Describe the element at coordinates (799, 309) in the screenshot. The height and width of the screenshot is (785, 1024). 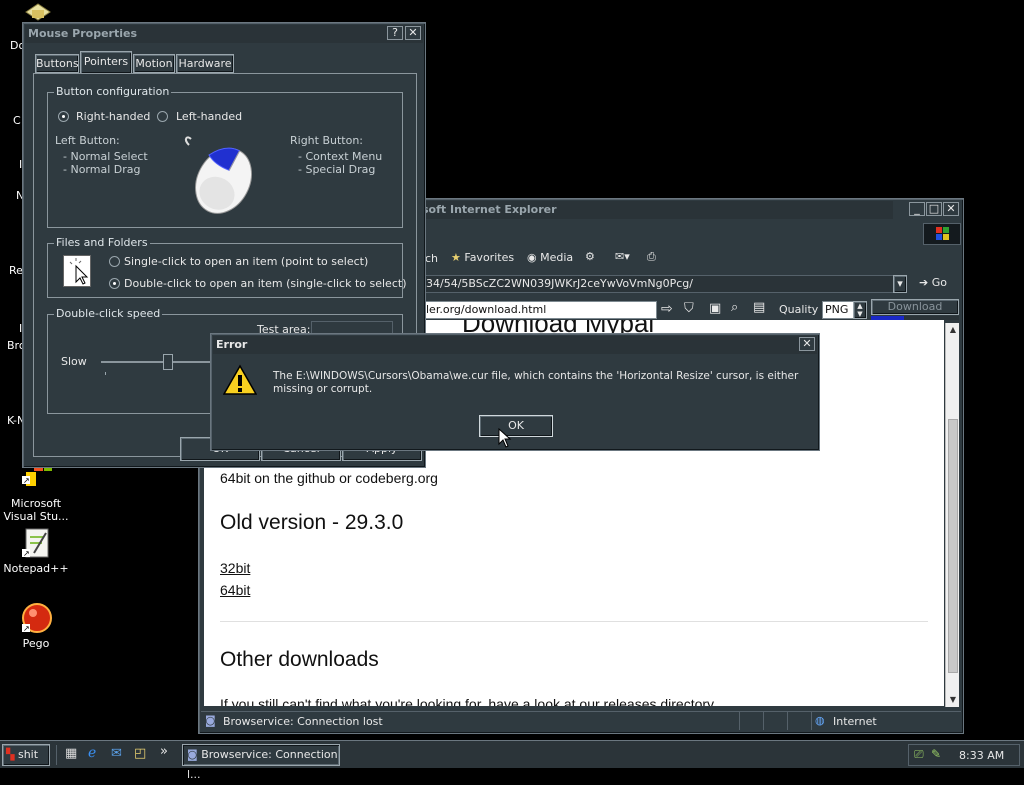
I see `quality-label: Quality` at that location.